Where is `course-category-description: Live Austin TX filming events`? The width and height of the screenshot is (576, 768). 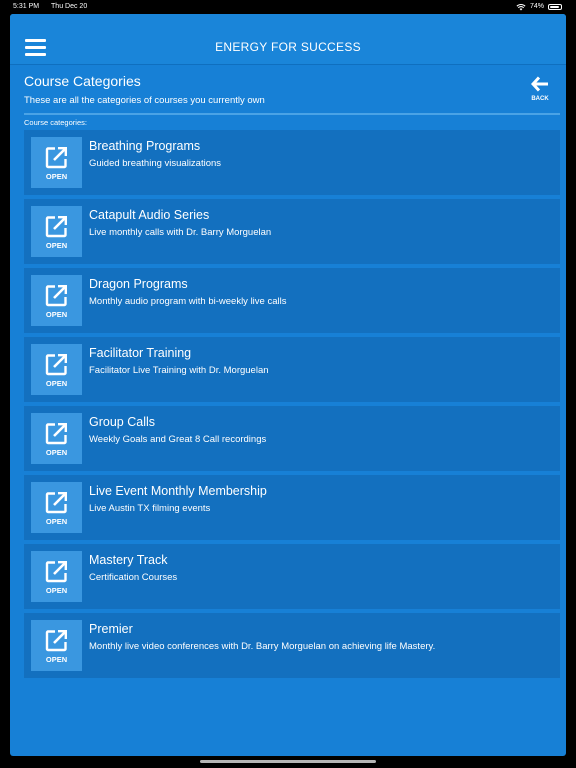
course-category-description: Live Austin TX filming events is located at coordinates (150, 508).